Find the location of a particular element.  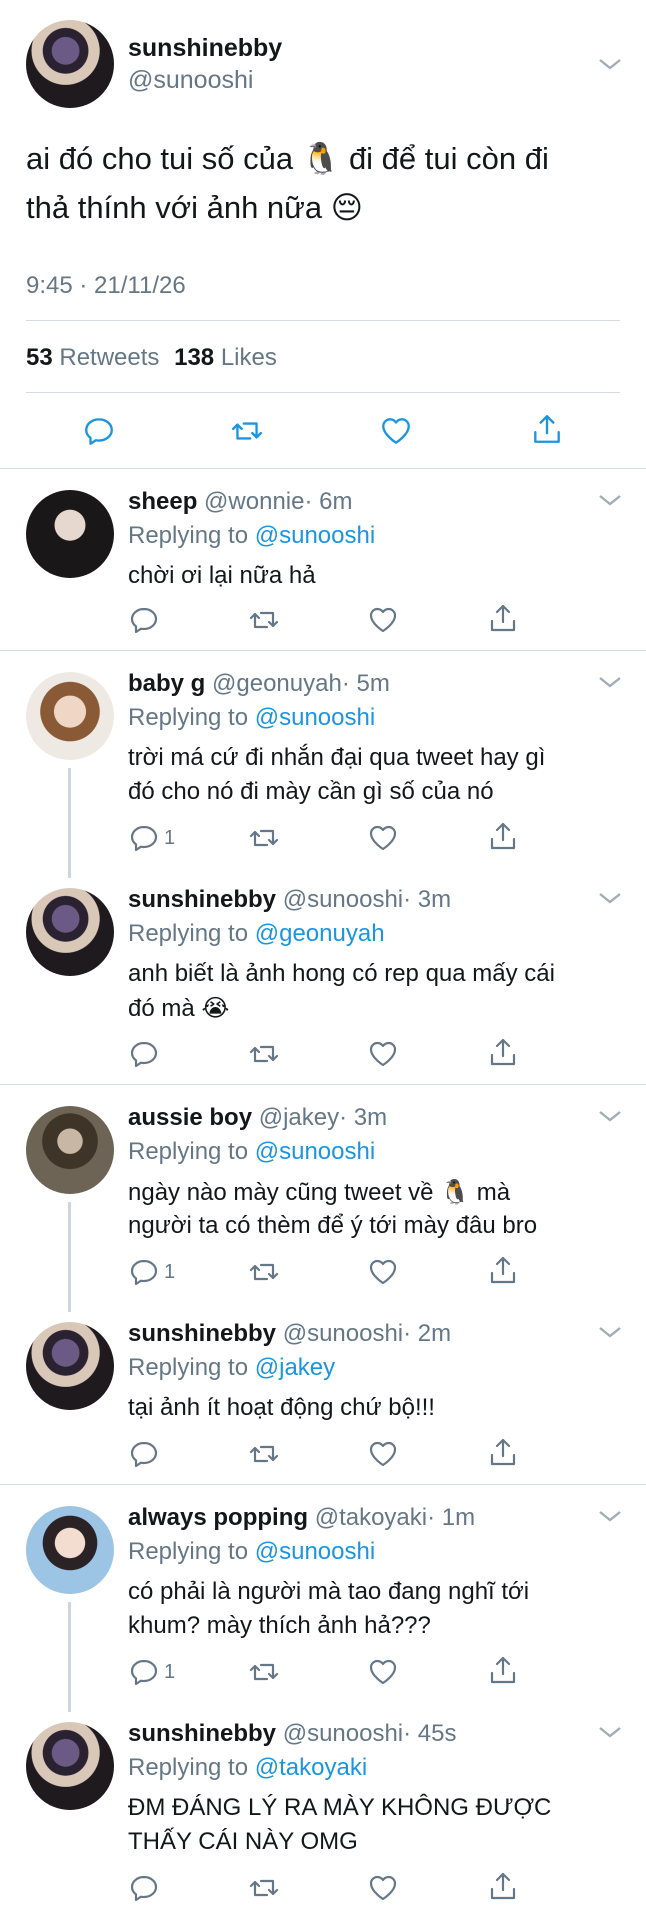

main-timestamp: 9:45 · 21/11/26 is located at coordinates (106, 286).